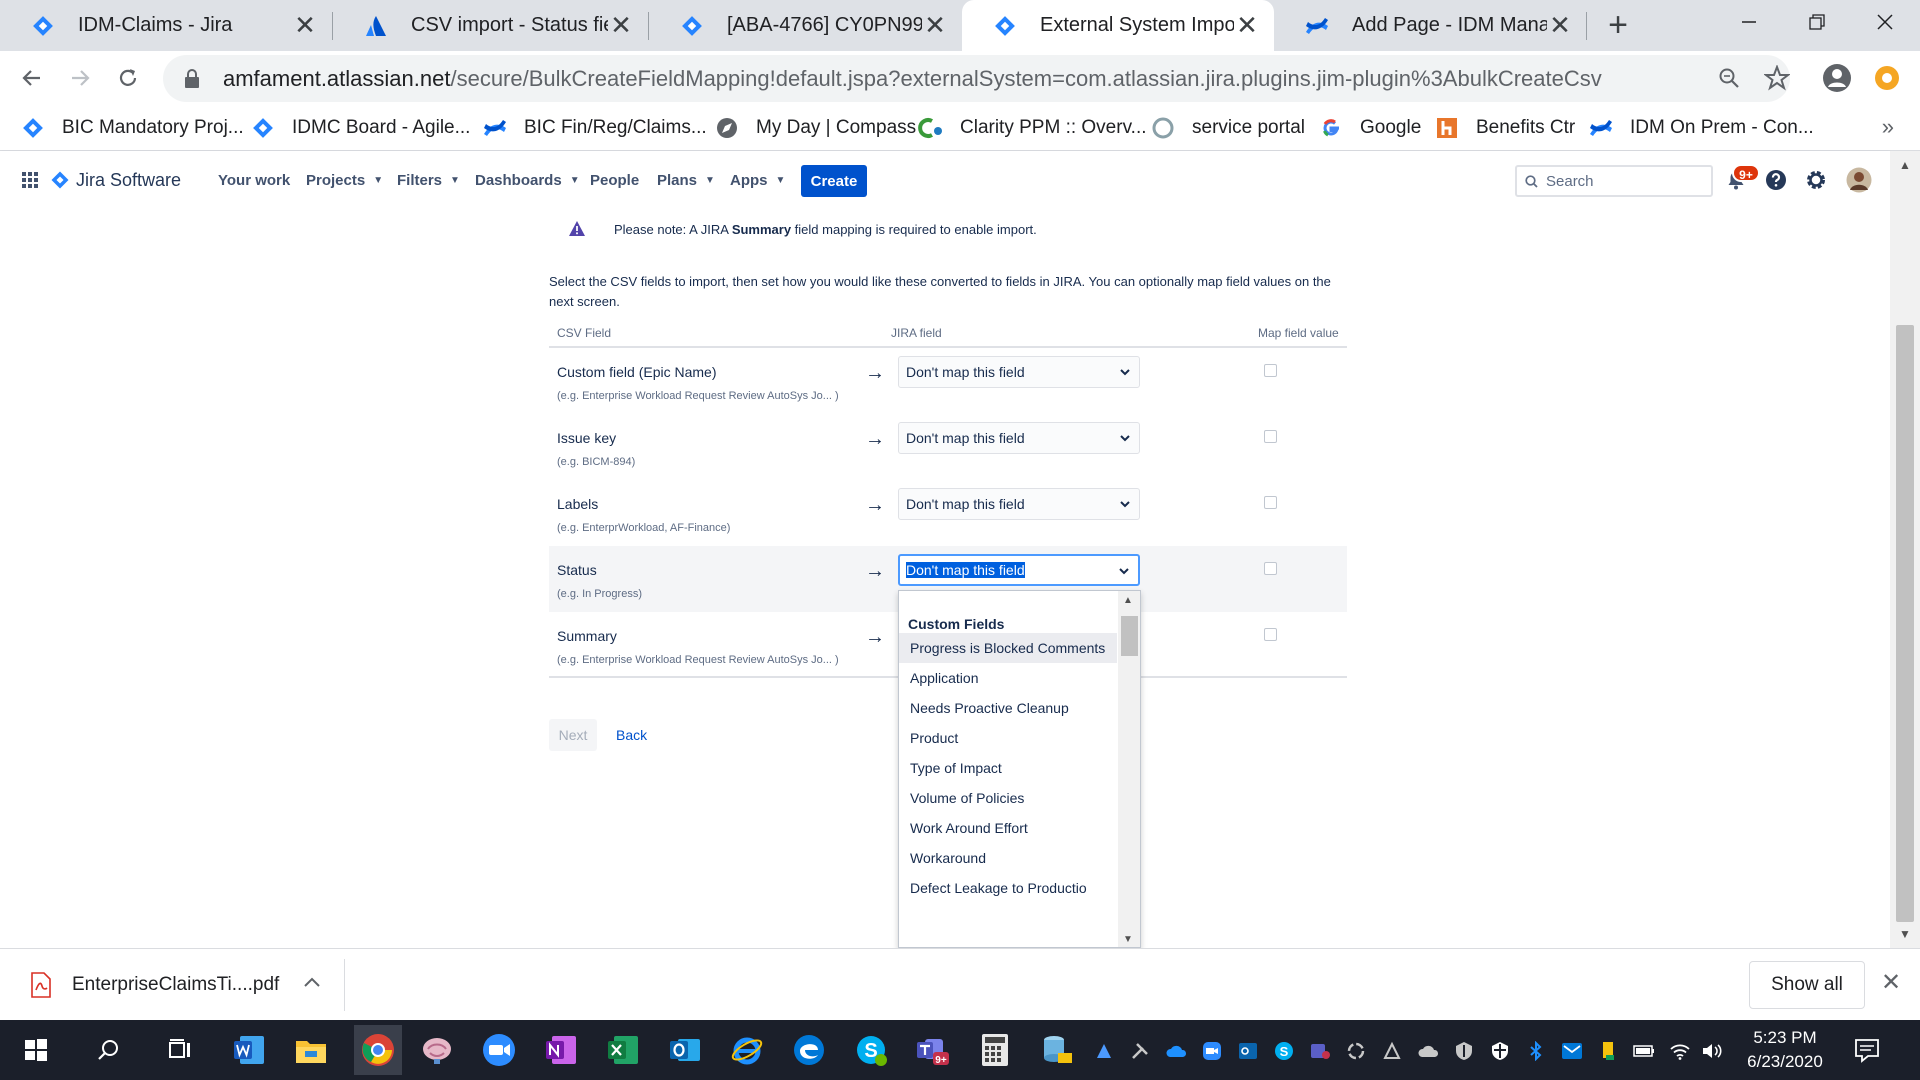  Describe the element at coordinates (36, 1050) in the screenshot. I see `windows-start-icon` at that location.